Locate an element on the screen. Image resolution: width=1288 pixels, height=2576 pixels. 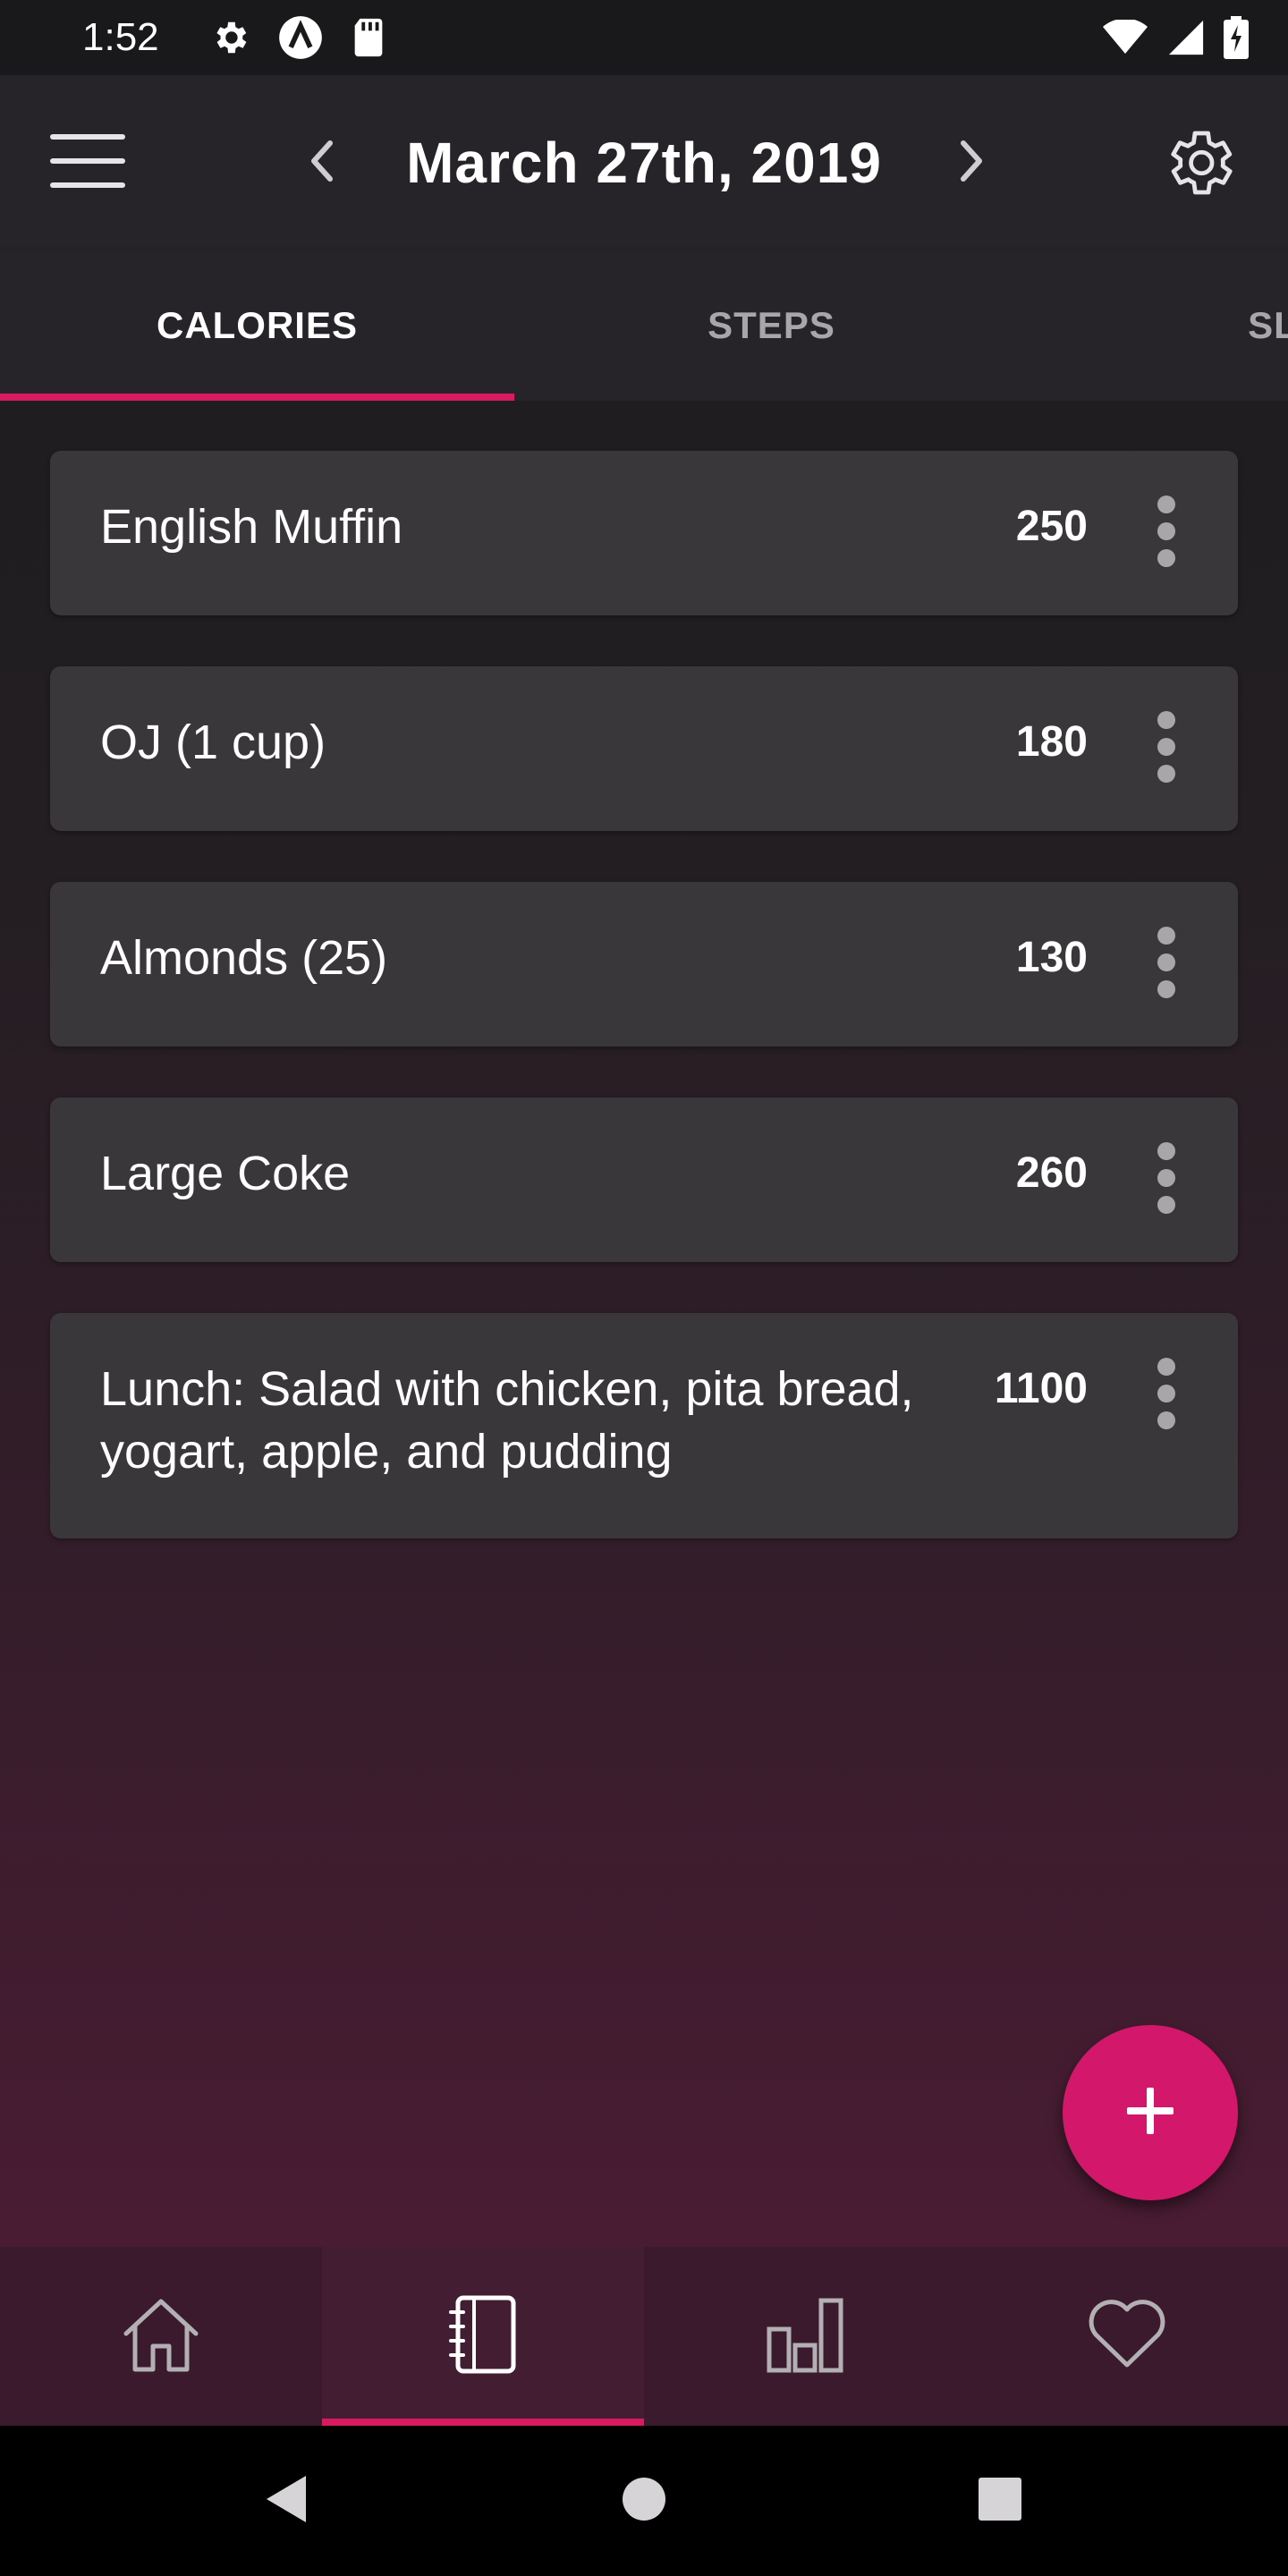
a-logo-icon is located at coordinates (300, 37).